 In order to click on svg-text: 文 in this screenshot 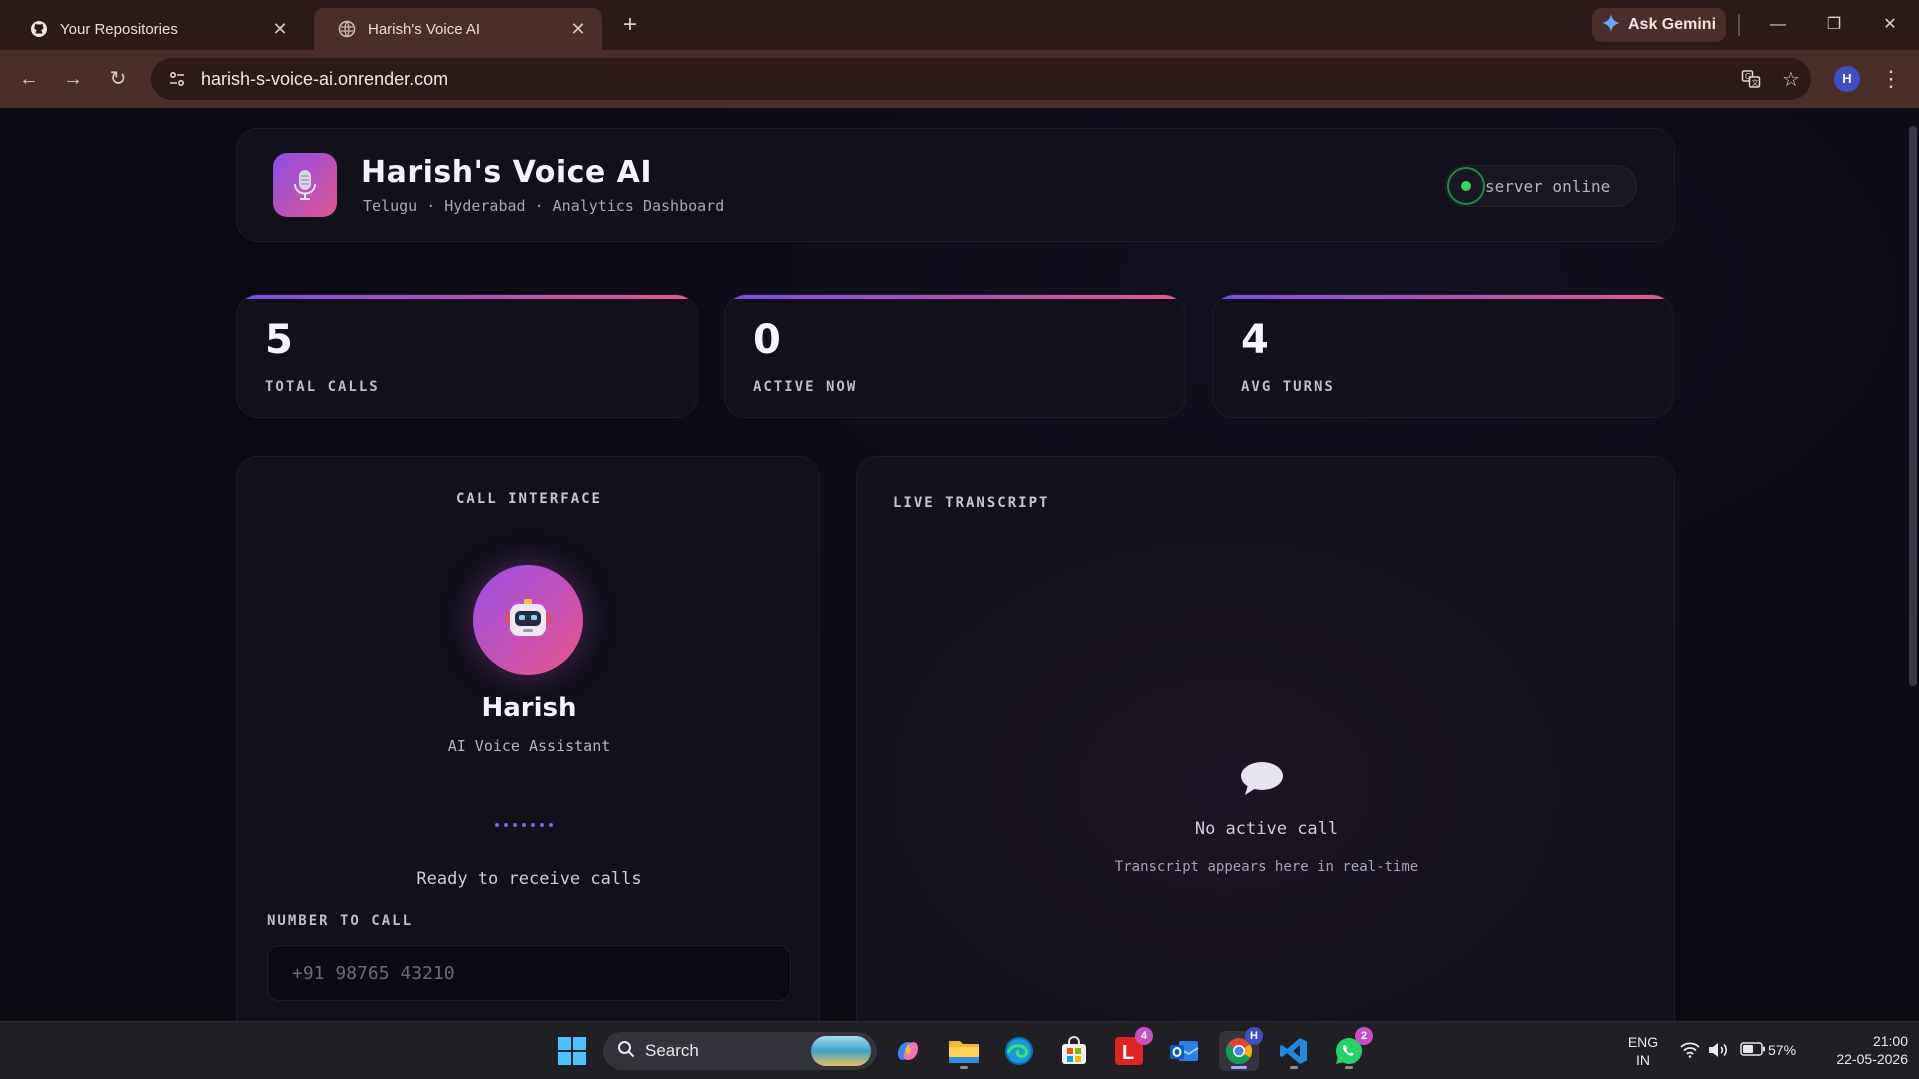, I will do `click(1755, 82)`.